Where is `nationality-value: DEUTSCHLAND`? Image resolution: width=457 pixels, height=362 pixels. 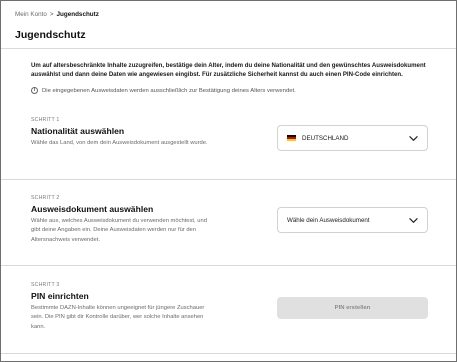
nationality-value: DEUTSCHLAND is located at coordinates (325, 138).